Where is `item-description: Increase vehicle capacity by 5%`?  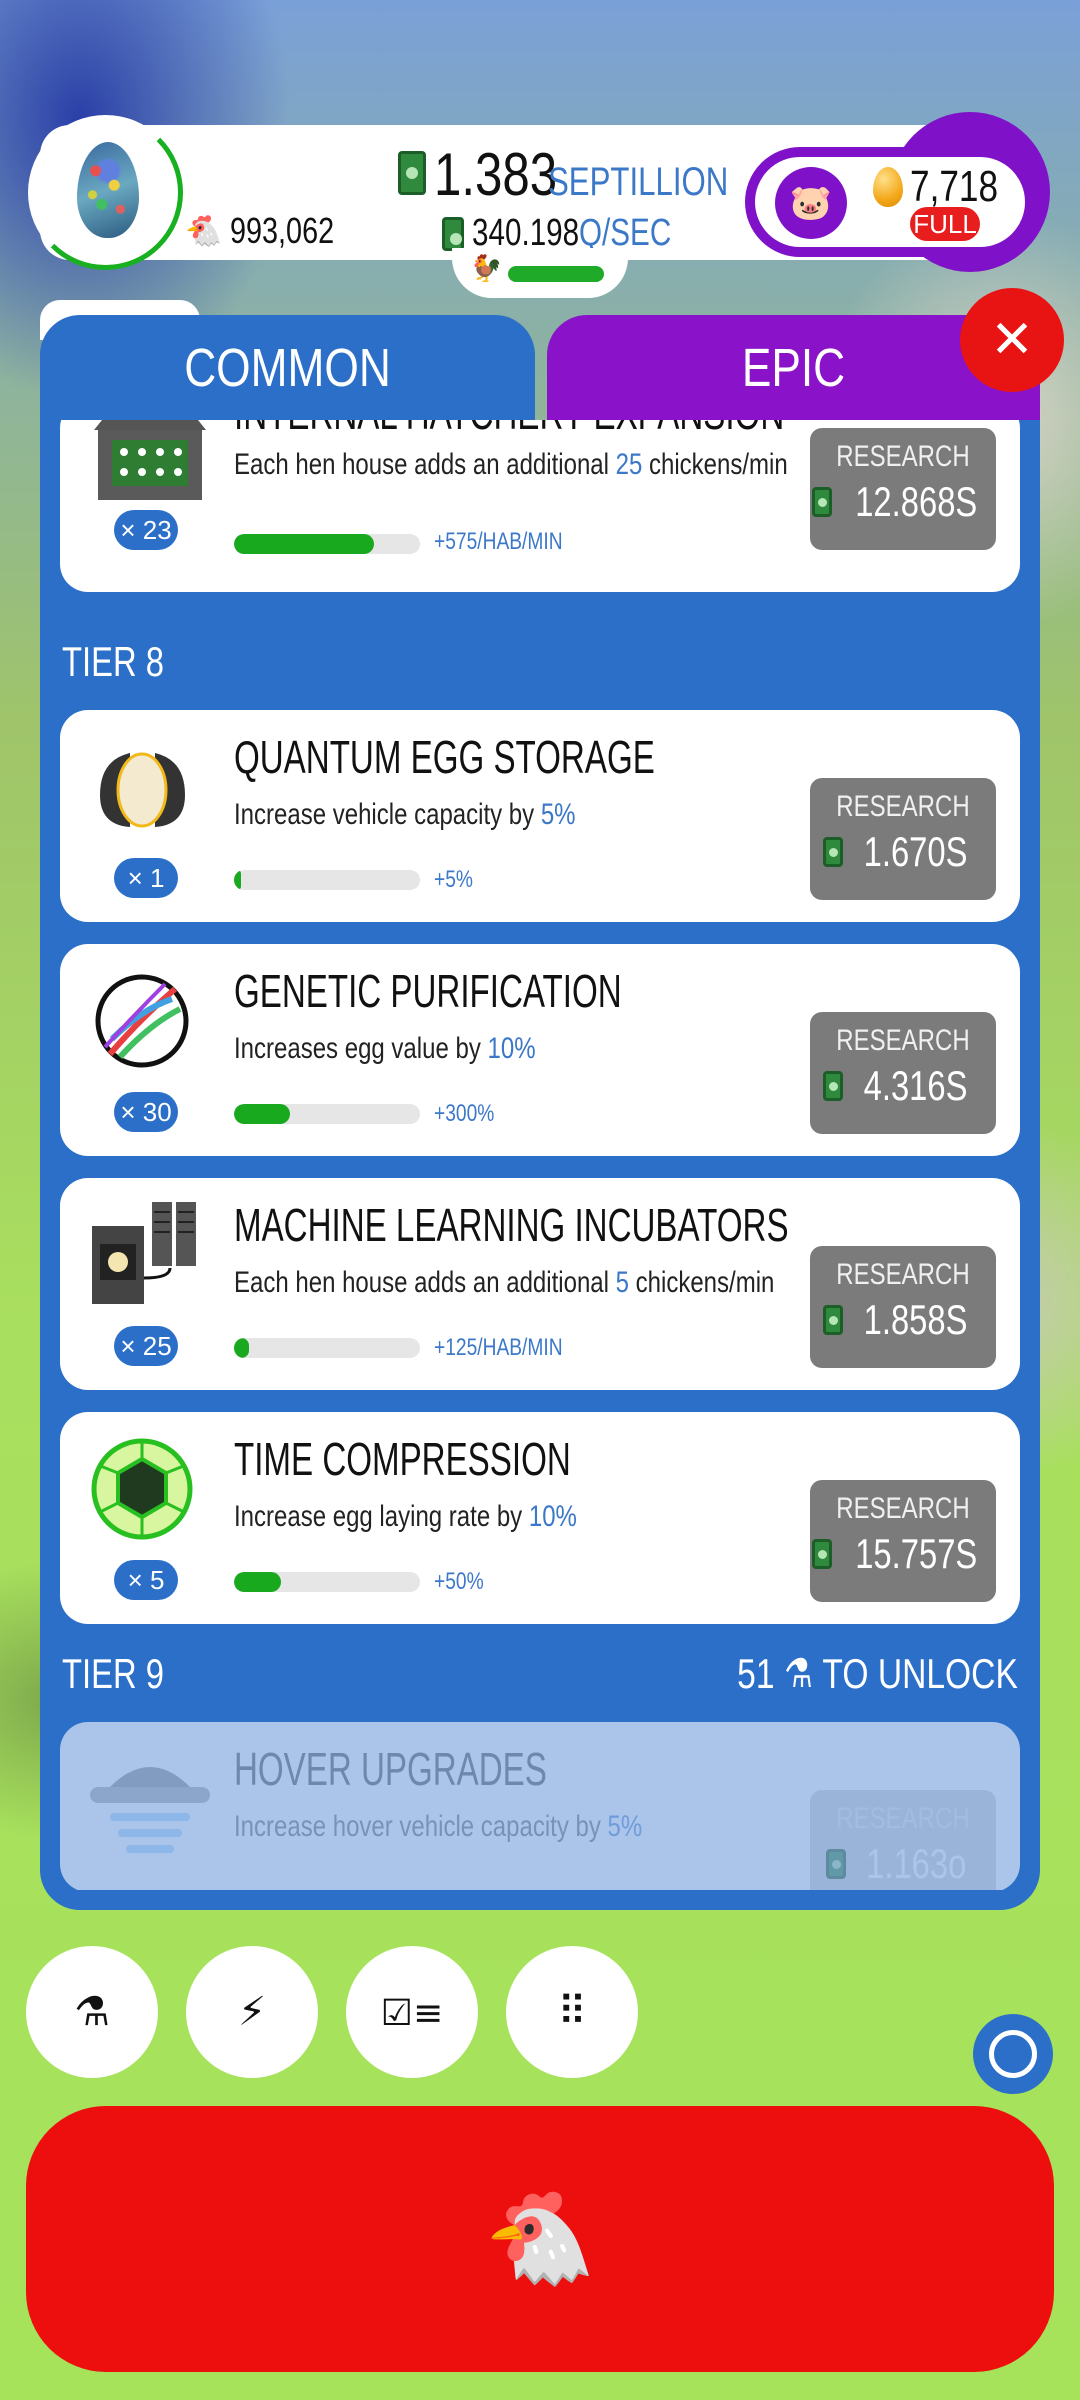 item-description: Increase vehicle capacity by 5% is located at coordinates (405, 814).